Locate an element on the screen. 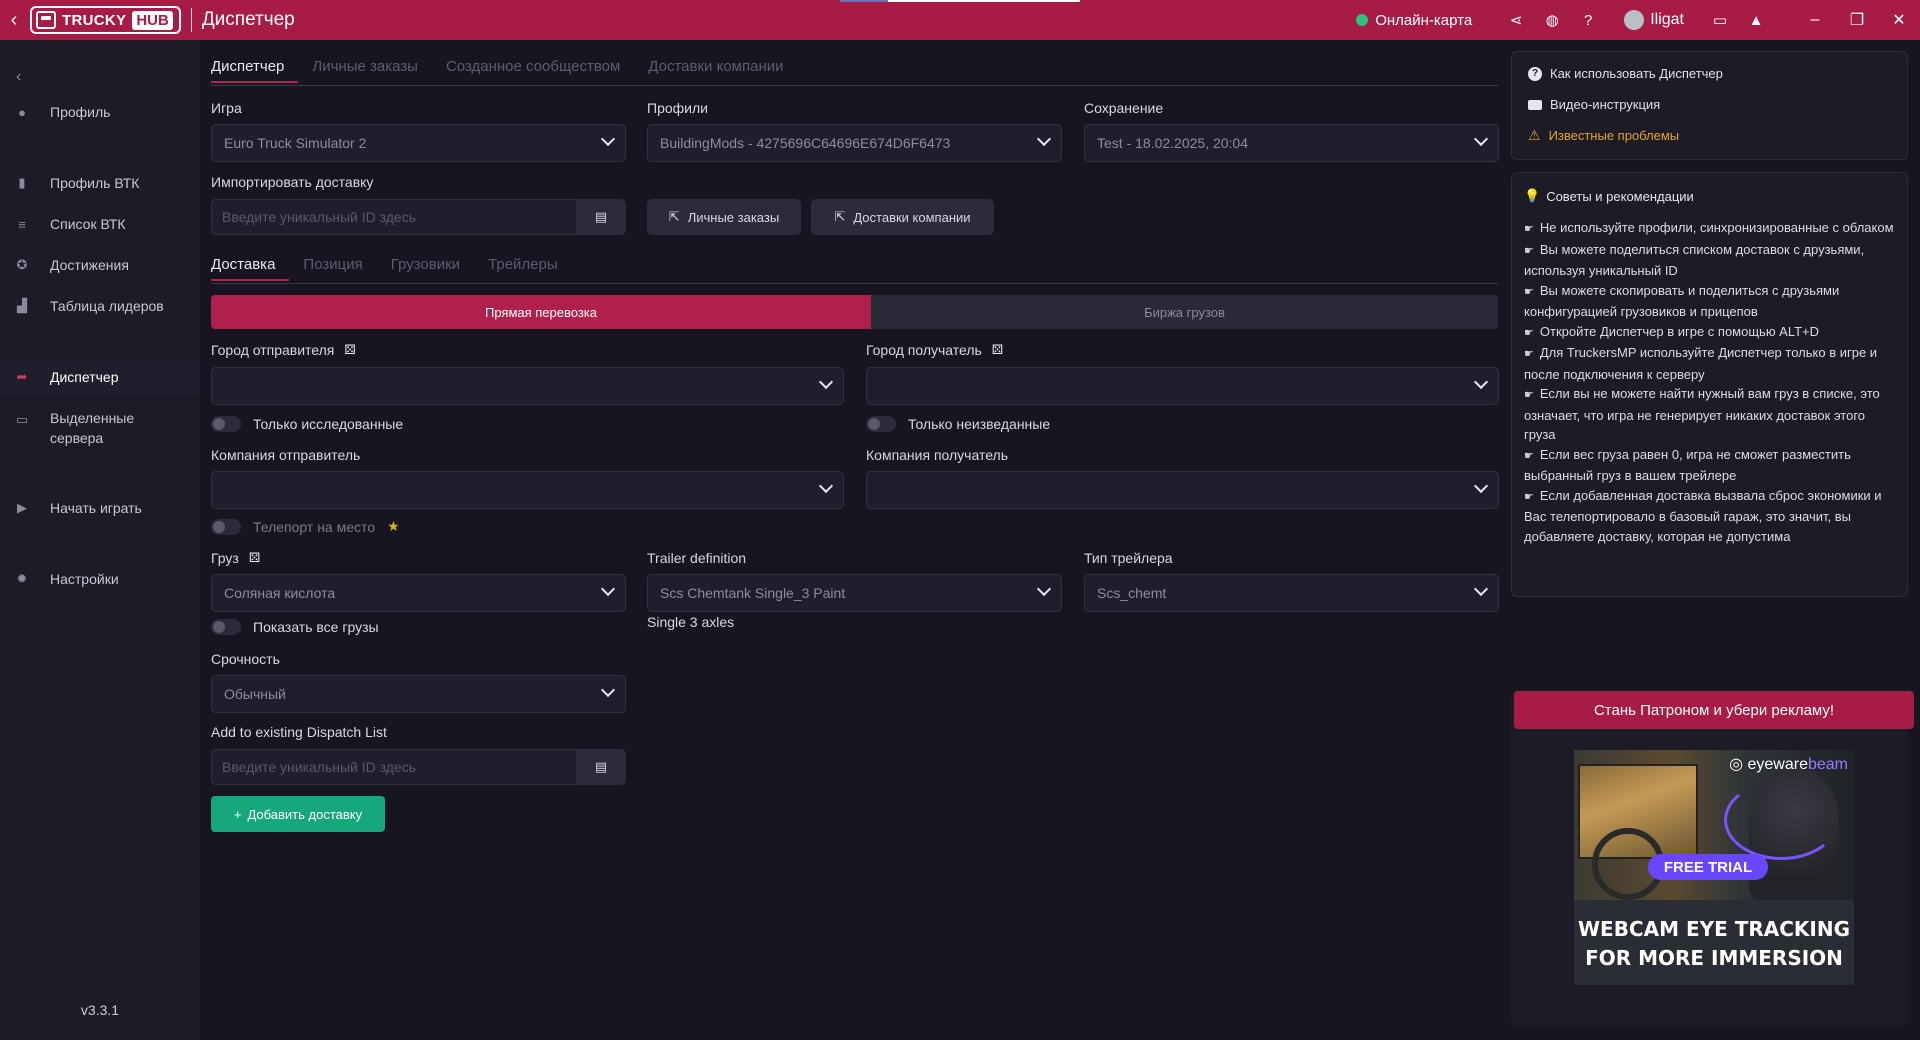  known-issues-label: Известные проблемы is located at coordinates (1614, 135).